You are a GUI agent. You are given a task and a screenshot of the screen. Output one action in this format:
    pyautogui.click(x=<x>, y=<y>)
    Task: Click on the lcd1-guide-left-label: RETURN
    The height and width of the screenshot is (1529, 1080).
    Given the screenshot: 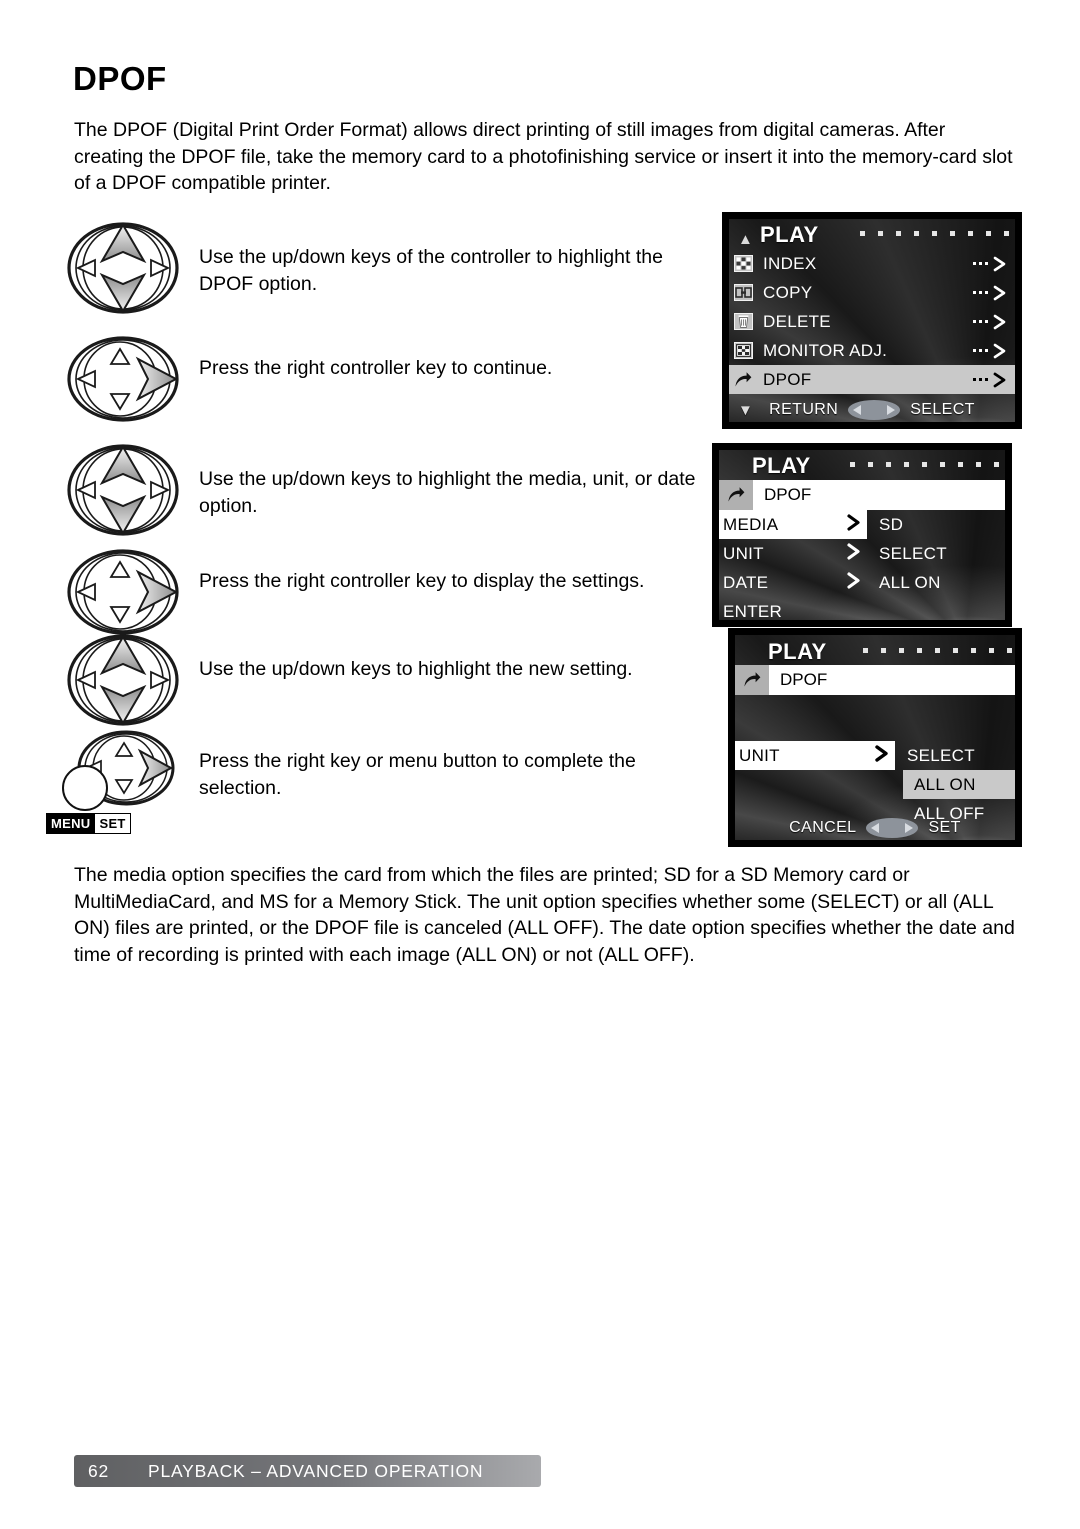 What is the action you would take?
    pyautogui.click(x=804, y=409)
    